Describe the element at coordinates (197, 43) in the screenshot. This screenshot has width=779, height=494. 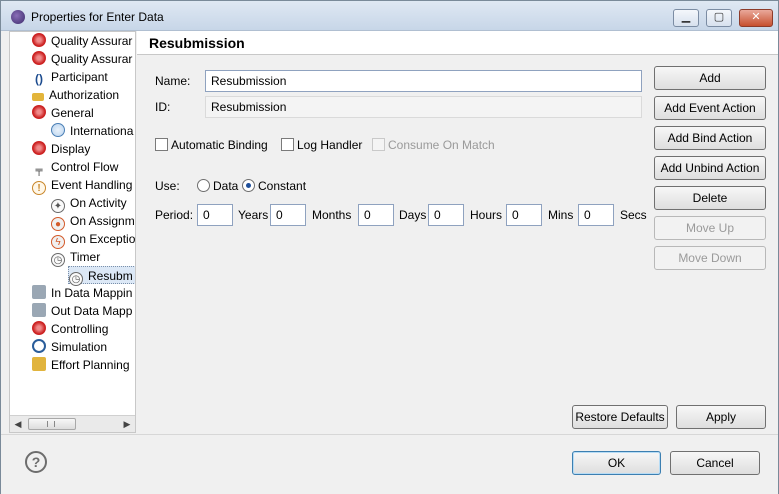
I see `page-title: Resubmission` at that location.